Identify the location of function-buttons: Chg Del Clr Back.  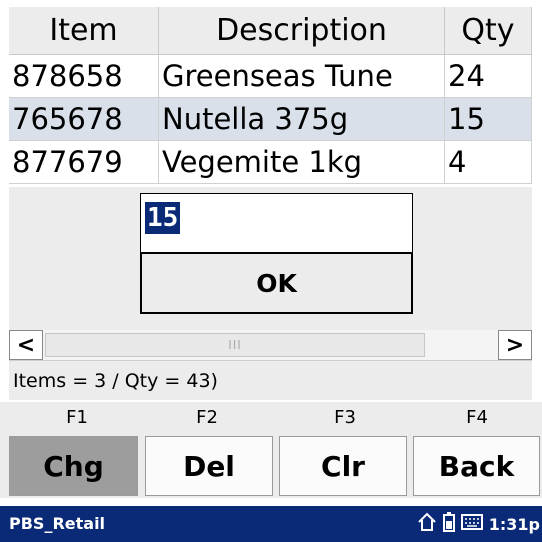
(271, 466).